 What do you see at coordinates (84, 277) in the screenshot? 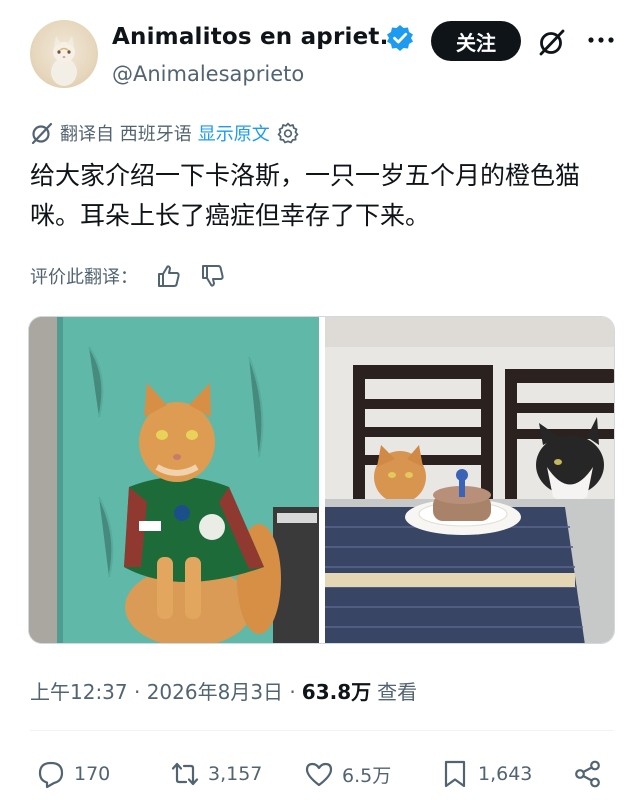
I see `rate-translation-label: 评价此翻译：` at bounding box center [84, 277].